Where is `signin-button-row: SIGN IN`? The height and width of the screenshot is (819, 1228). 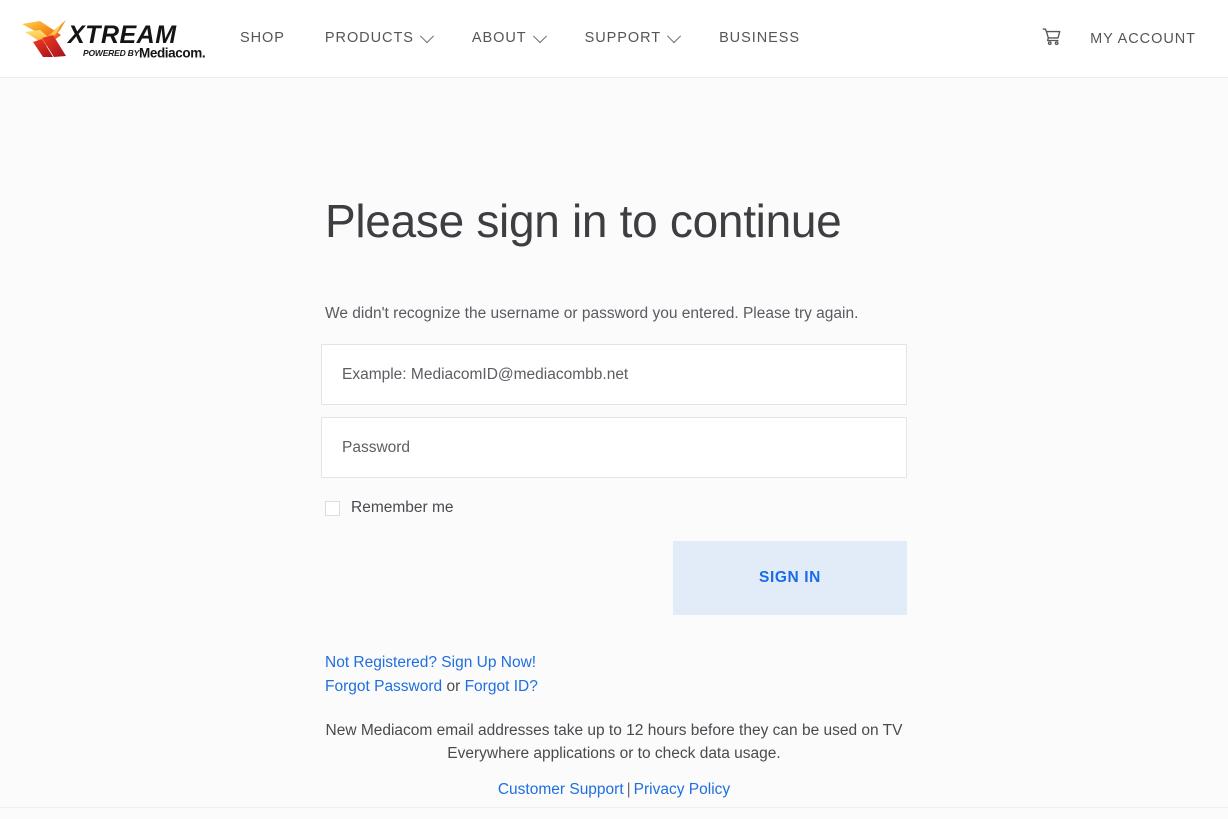
signin-button-row: SIGN IN is located at coordinates (614, 578).